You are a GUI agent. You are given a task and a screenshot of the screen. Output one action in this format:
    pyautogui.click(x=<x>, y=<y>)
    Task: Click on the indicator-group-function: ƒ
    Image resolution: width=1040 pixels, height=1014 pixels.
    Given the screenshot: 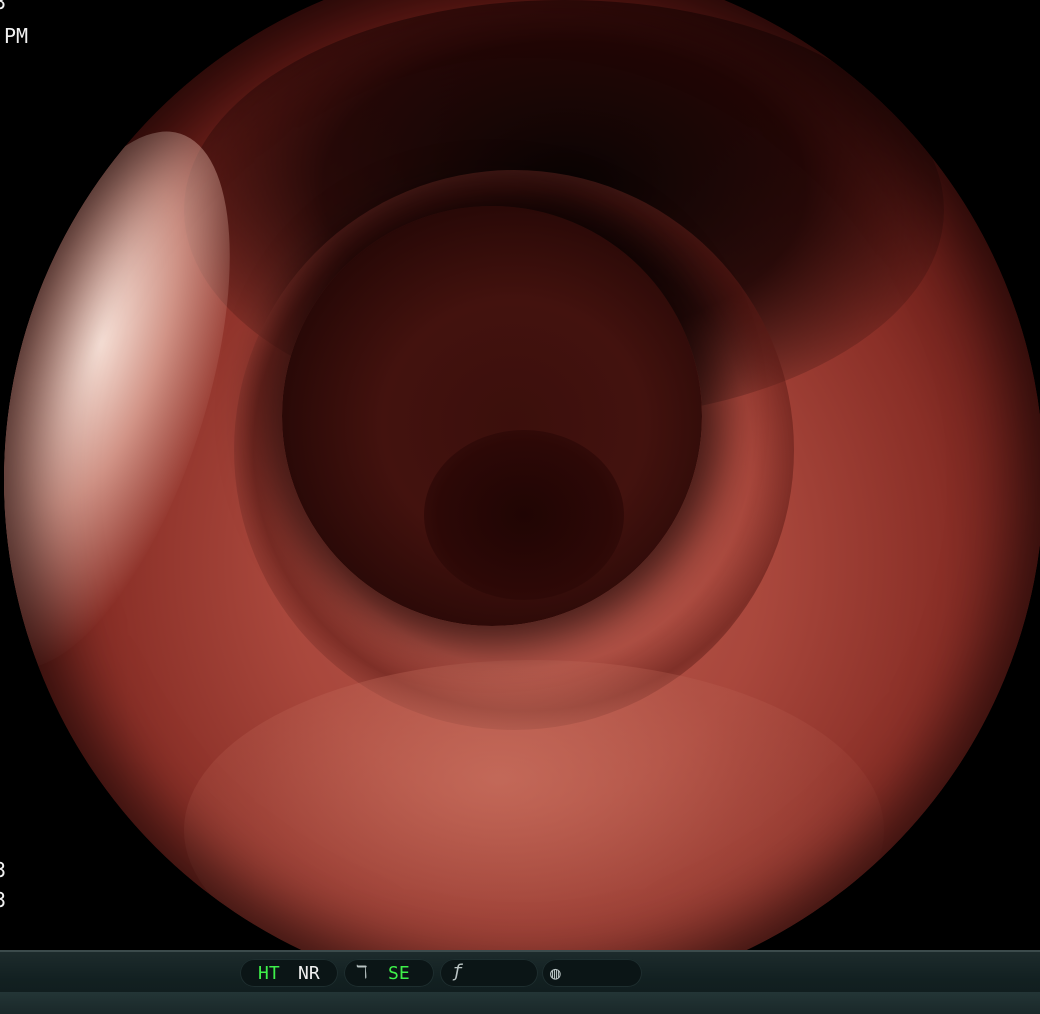 What is the action you would take?
    pyautogui.click(x=489, y=973)
    